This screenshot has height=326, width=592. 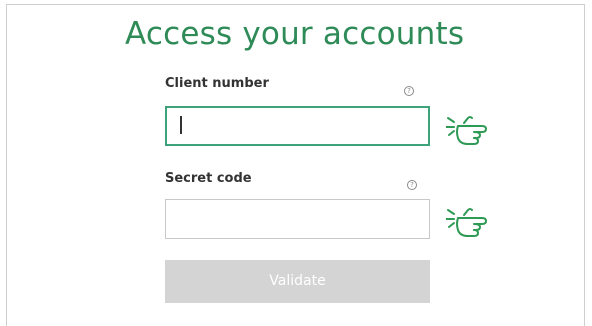 What do you see at coordinates (295, 34) in the screenshot?
I see `page-title: Access your accounts` at bounding box center [295, 34].